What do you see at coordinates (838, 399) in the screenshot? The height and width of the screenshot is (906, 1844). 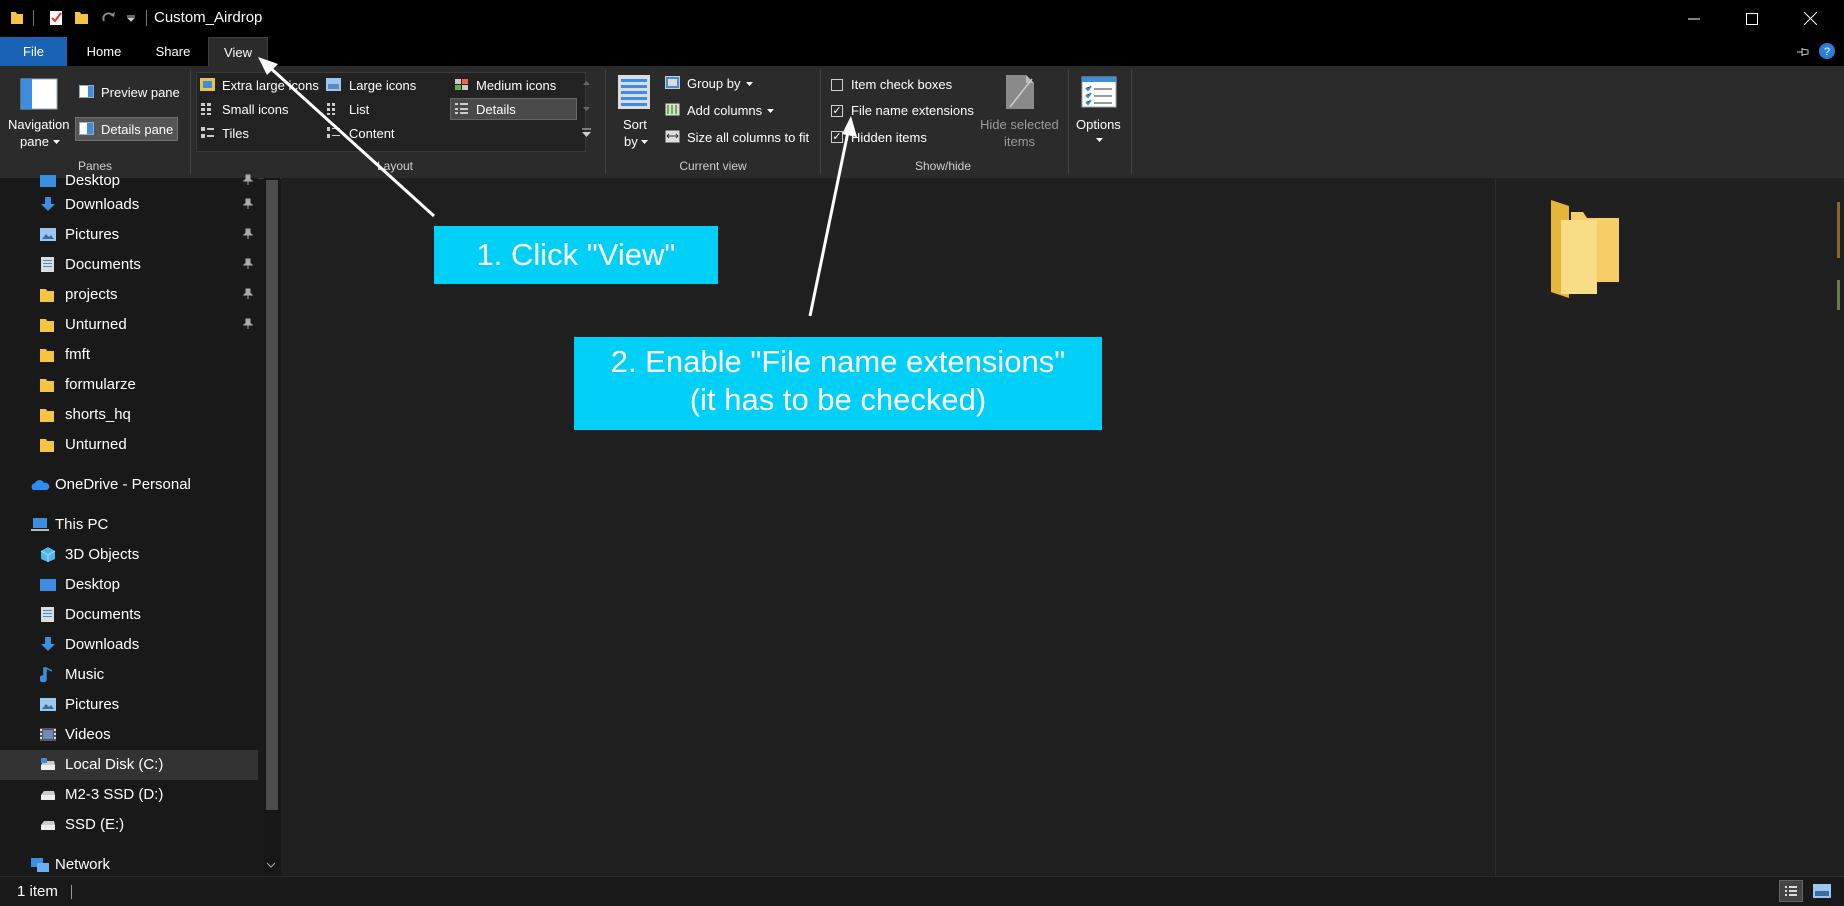 I see `callout-step-2-line-2: (it has to be checked)` at bounding box center [838, 399].